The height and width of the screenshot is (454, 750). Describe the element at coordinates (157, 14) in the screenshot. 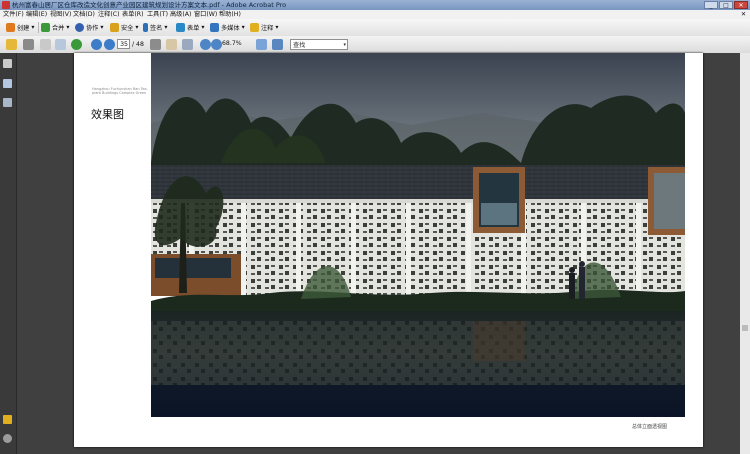

I see `menu-tools: 工具(T)` at that location.